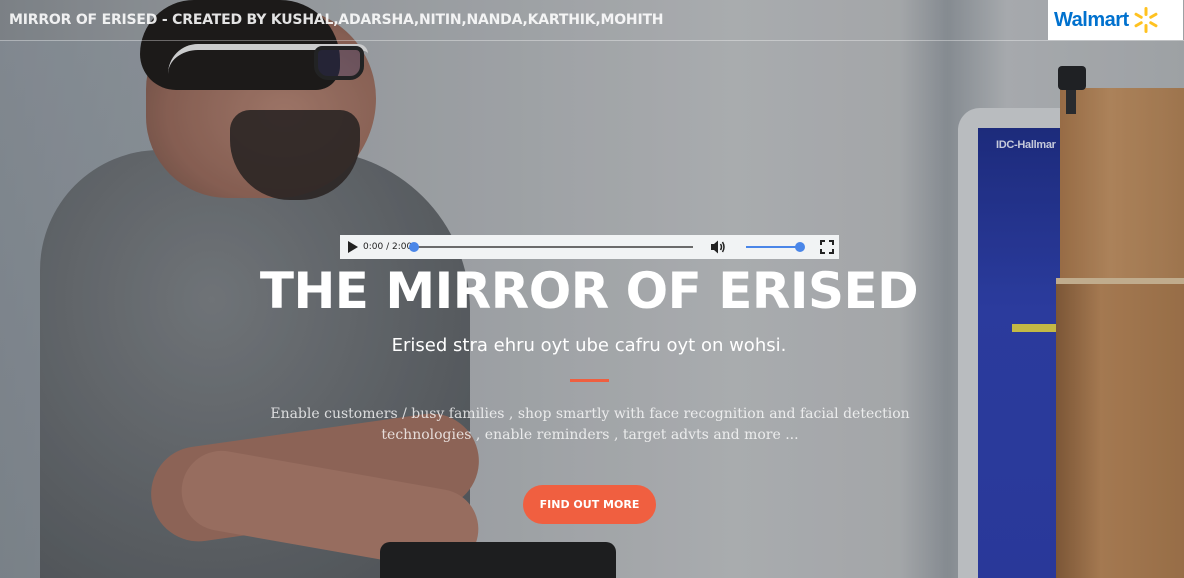  Describe the element at coordinates (827, 247) in the screenshot. I see `fullscreen-icon` at that location.